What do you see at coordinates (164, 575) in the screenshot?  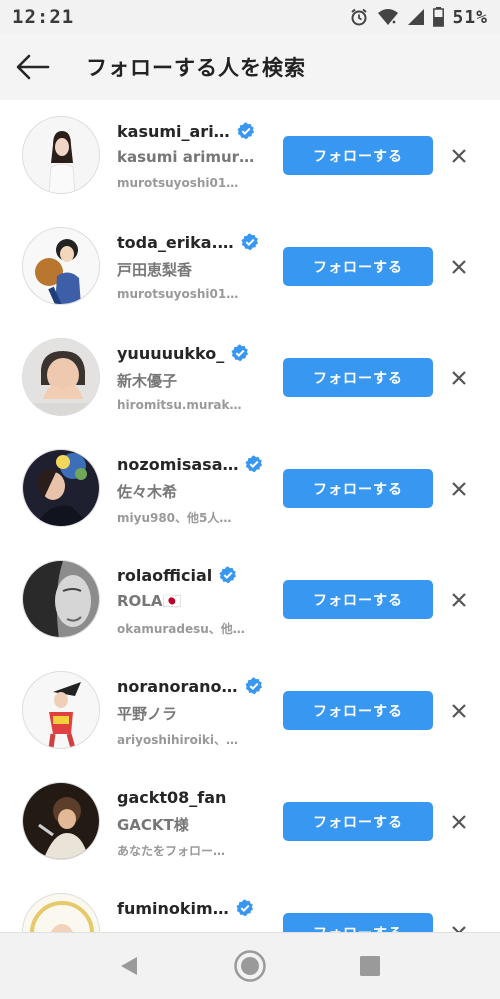 I see `username: rolaofficial` at bounding box center [164, 575].